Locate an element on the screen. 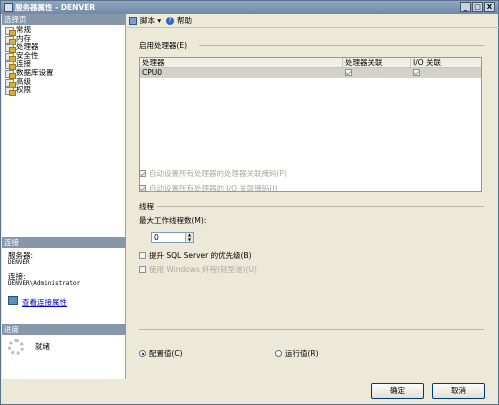  window-title: 服务器属性 - DENVER is located at coordinates (55, 7).